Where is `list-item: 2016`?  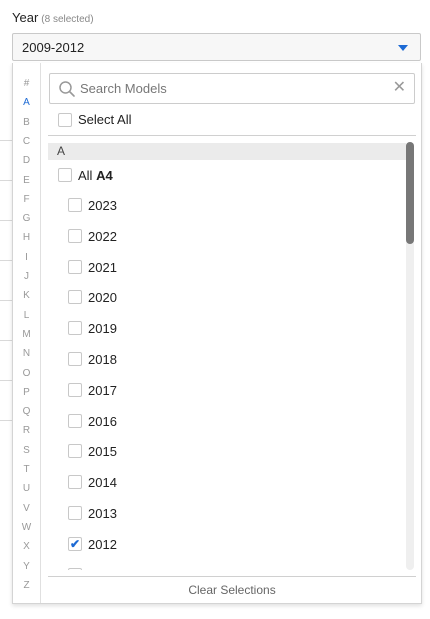
list-item: 2016 is located at coordinates (228, 421).